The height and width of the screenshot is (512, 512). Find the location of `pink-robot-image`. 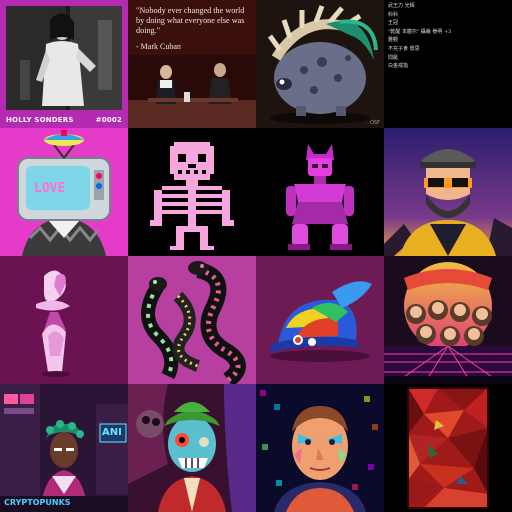

pink-robot-image is located at coordinates (320, 192).